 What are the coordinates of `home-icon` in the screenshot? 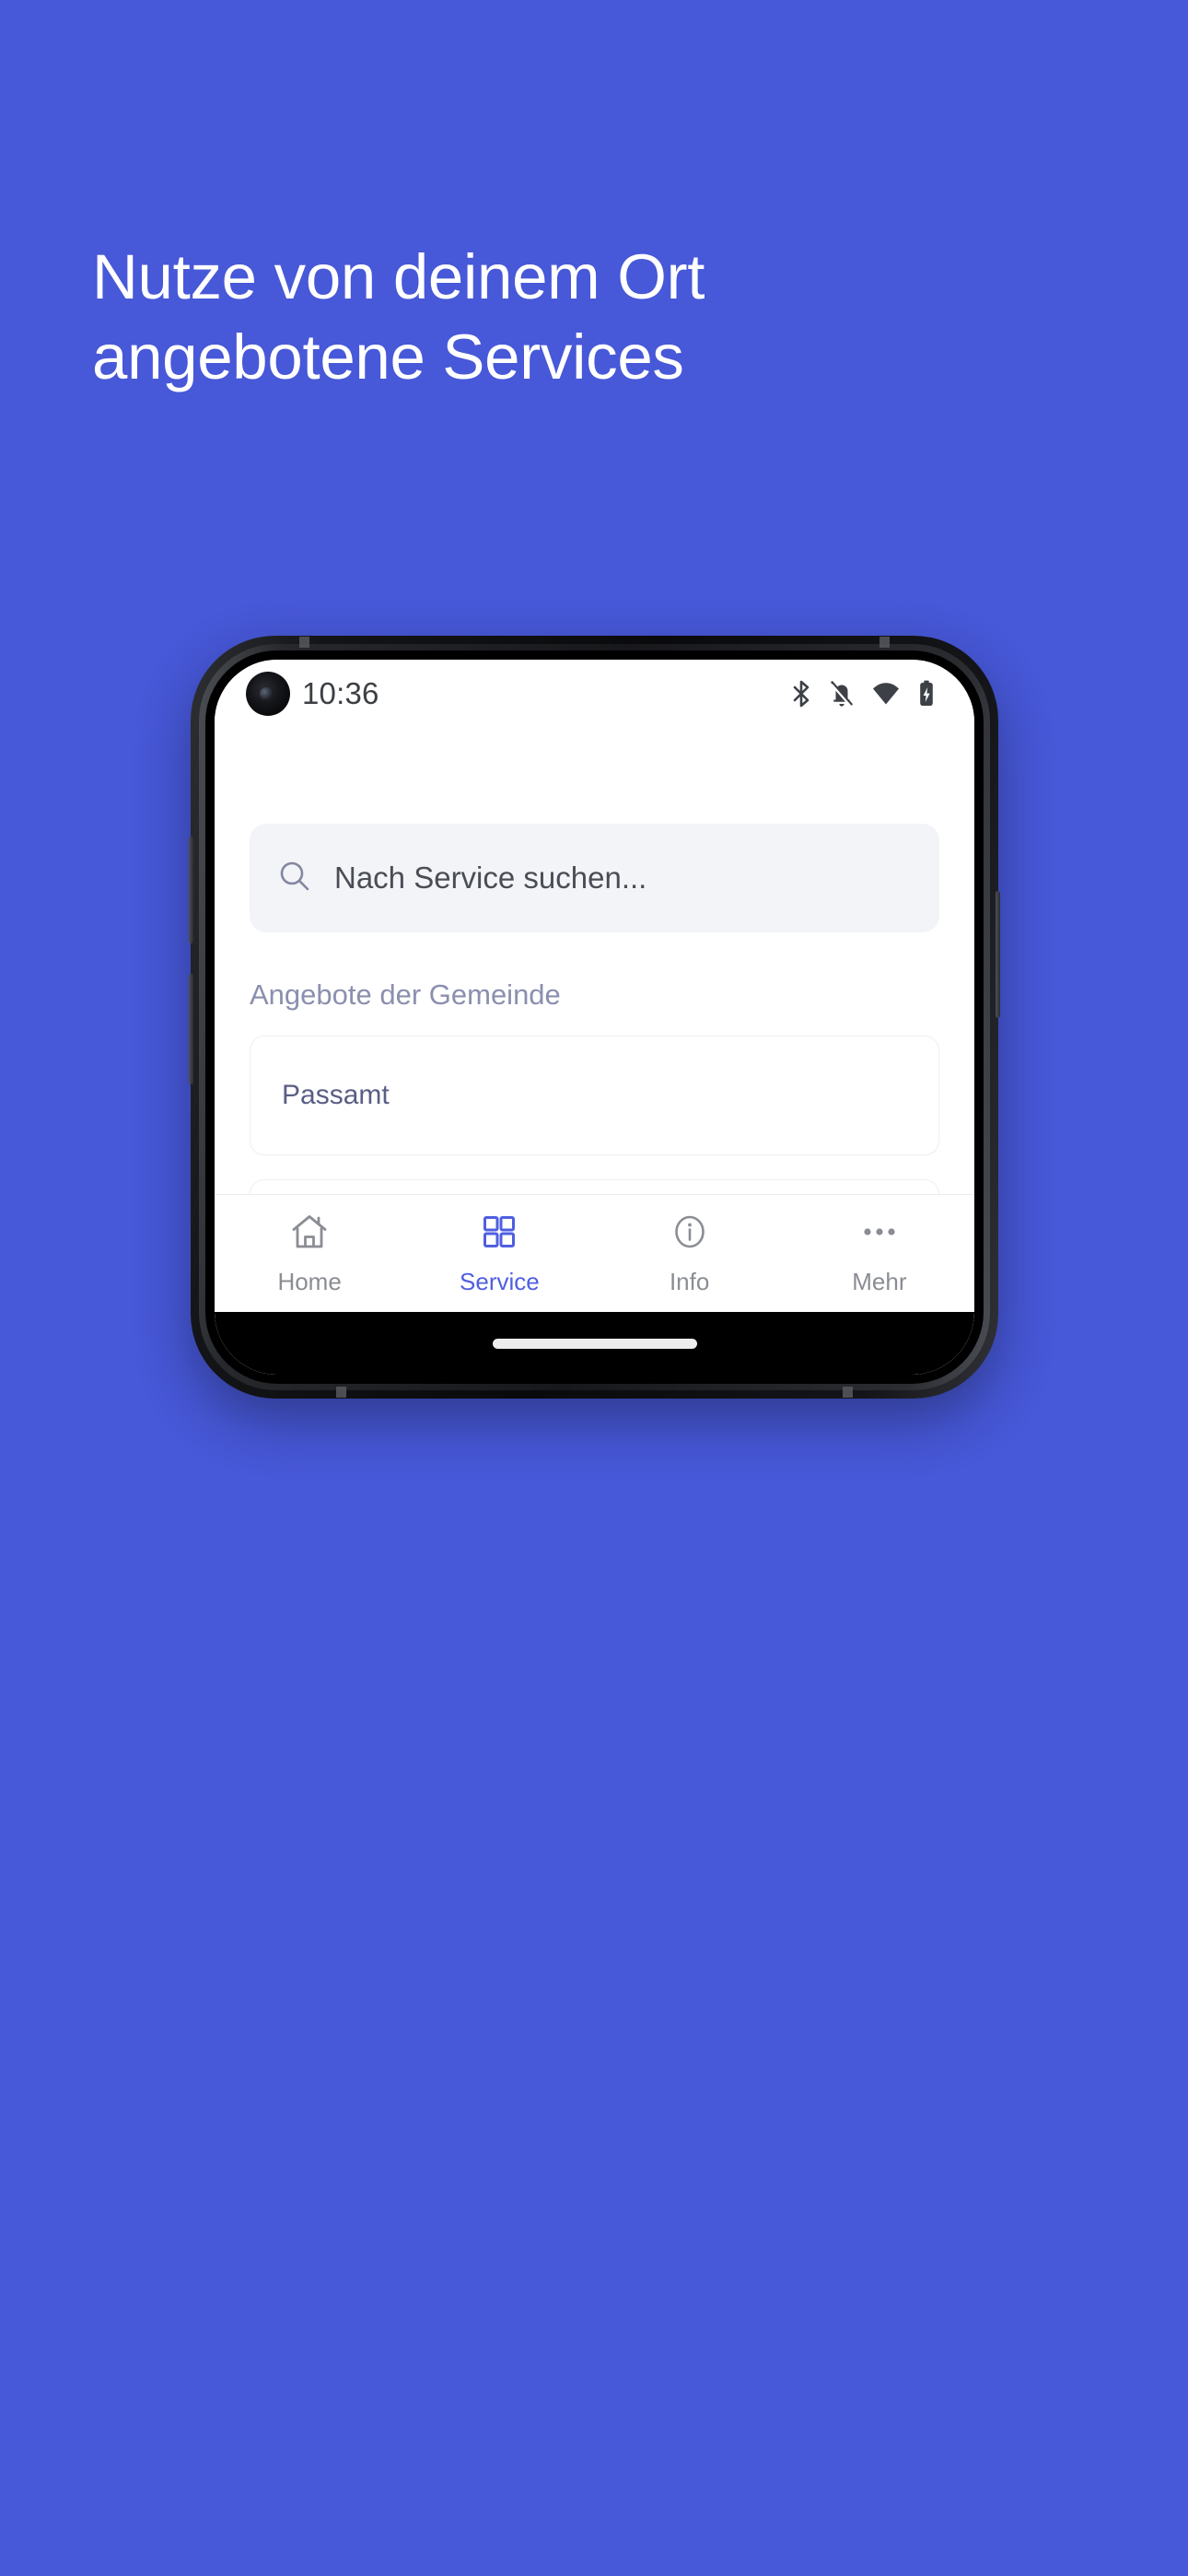 It's located at (309, 1234).